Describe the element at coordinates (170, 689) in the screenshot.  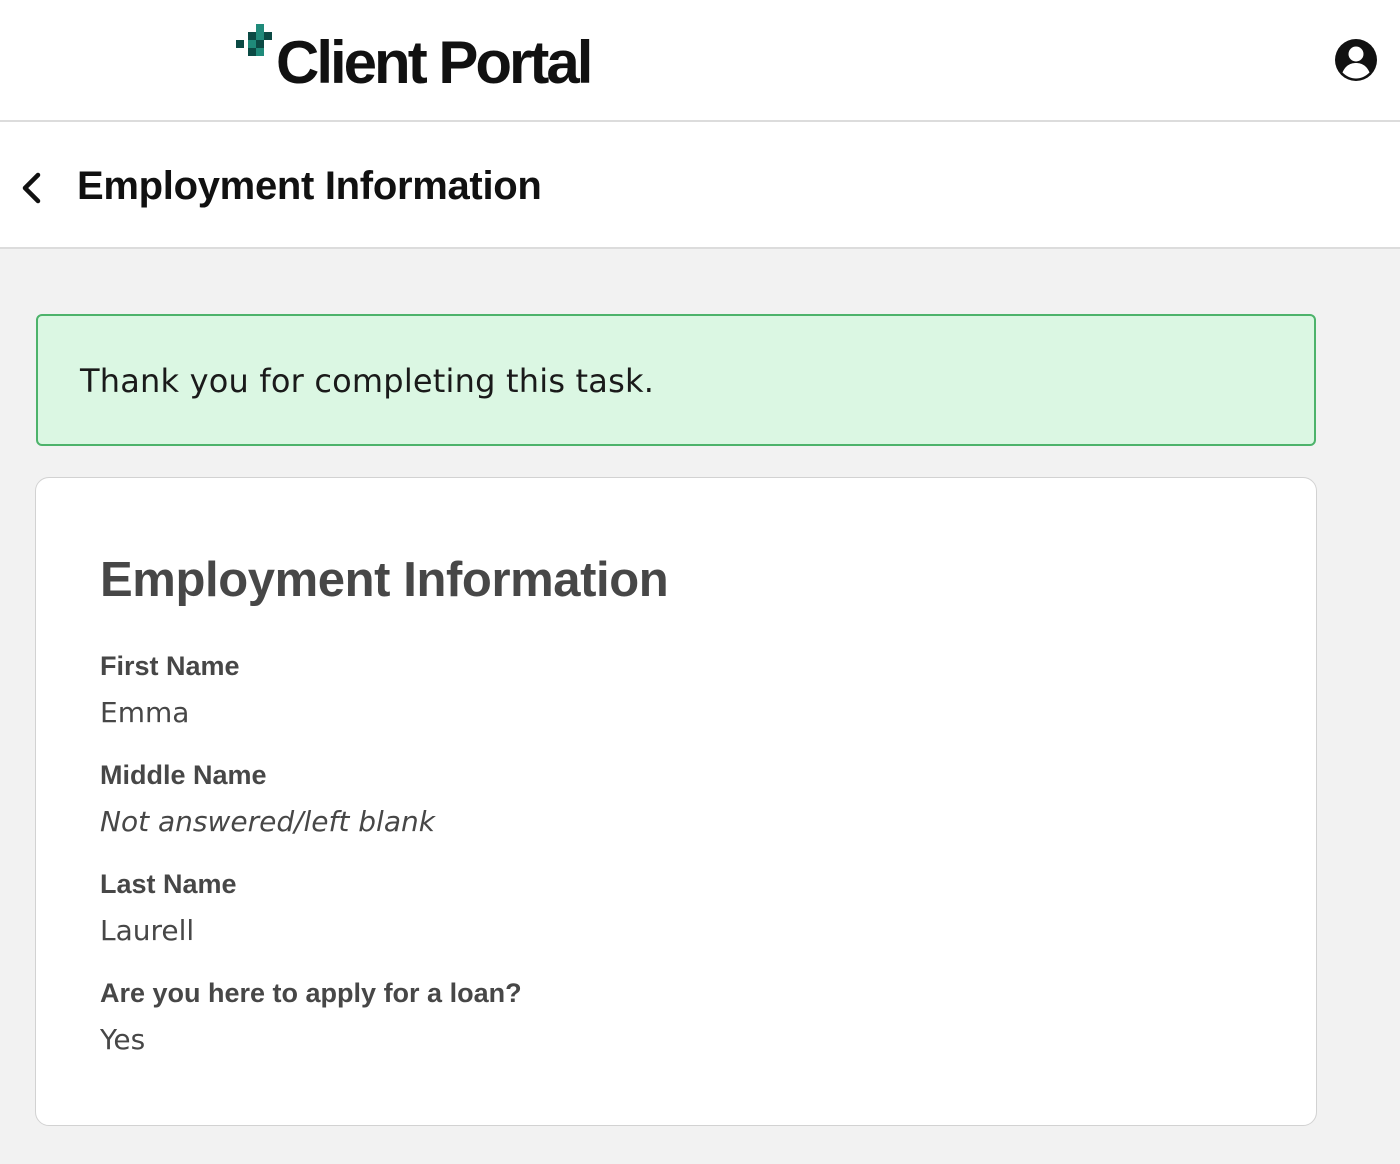
I see `first-name-field: First Name Emma` at that location.